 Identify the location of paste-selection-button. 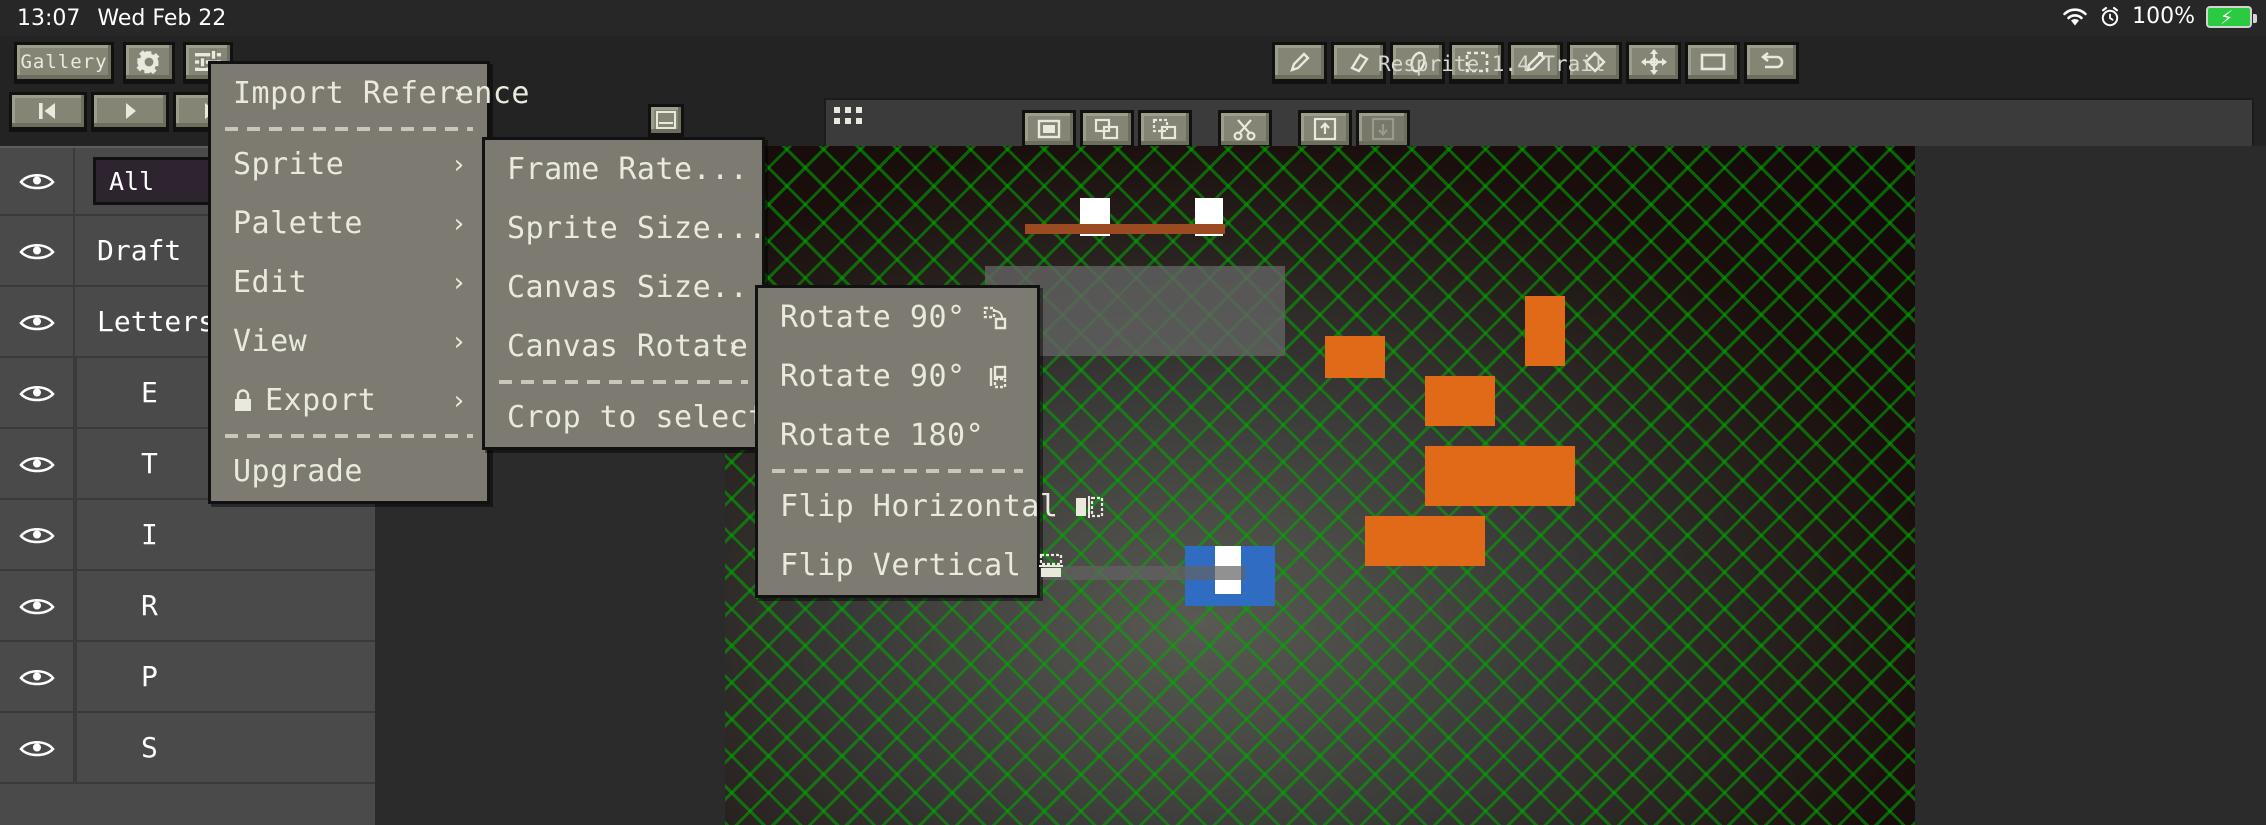
(1383, 130).